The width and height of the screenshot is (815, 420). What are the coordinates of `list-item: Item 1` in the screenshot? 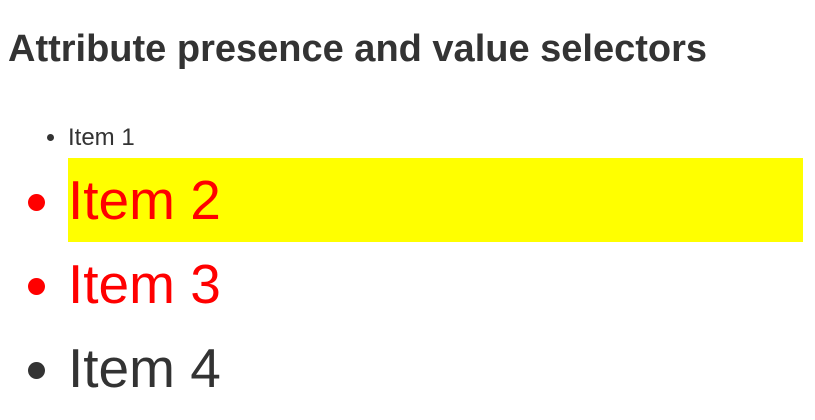 It's located at (435, 138).